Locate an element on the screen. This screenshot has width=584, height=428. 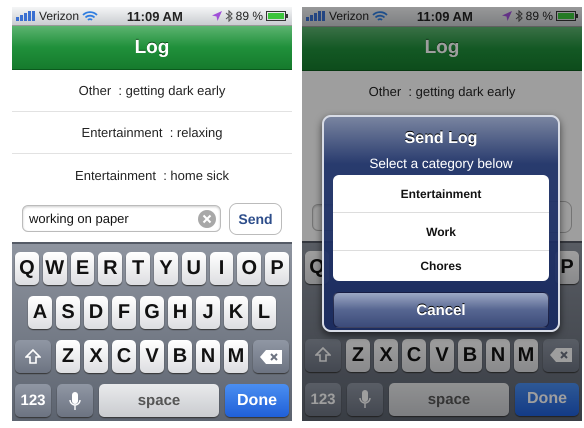
space-key: space is located at coordinates (159, 400).